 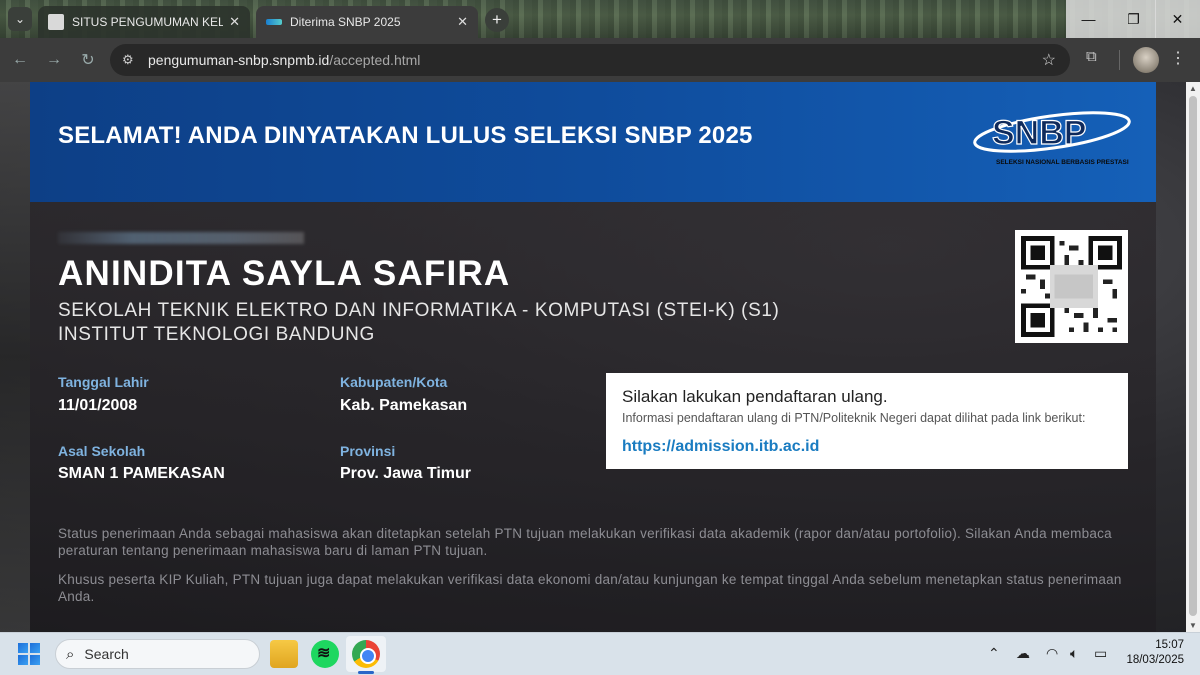 What do you see at coordinates (994, 653) in the screenshot?
I see `chevron-up-icon: ⌃` at bounding box center [994, 653].